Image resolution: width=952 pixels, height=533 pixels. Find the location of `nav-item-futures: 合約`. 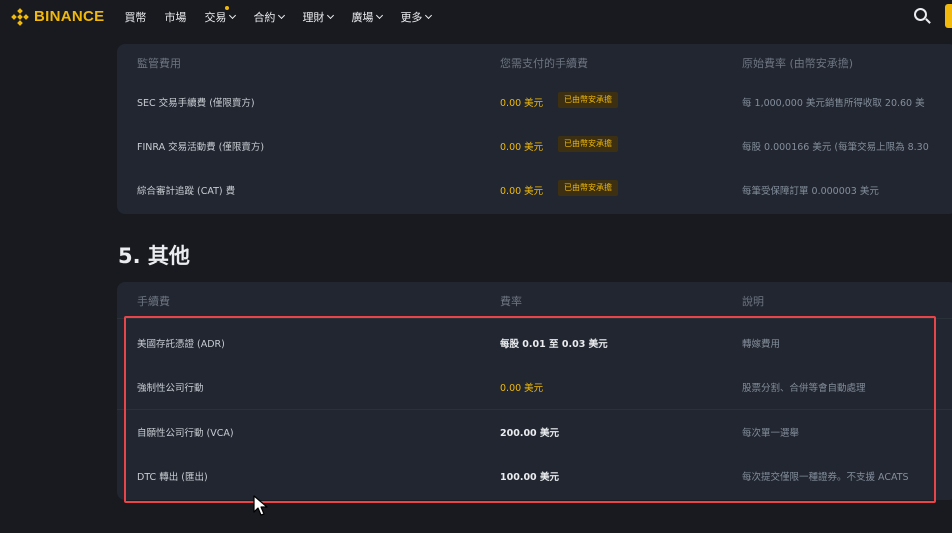

nav-item-futures: 合約 is located at coordinates (269, 17).